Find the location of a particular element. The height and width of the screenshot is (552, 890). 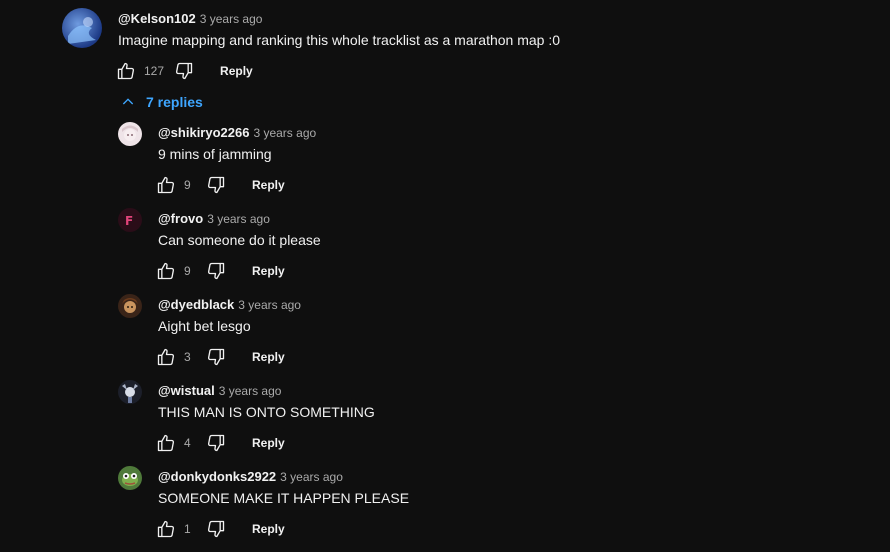

author-name: @Kelson102 is located at coordinates (157, 18).